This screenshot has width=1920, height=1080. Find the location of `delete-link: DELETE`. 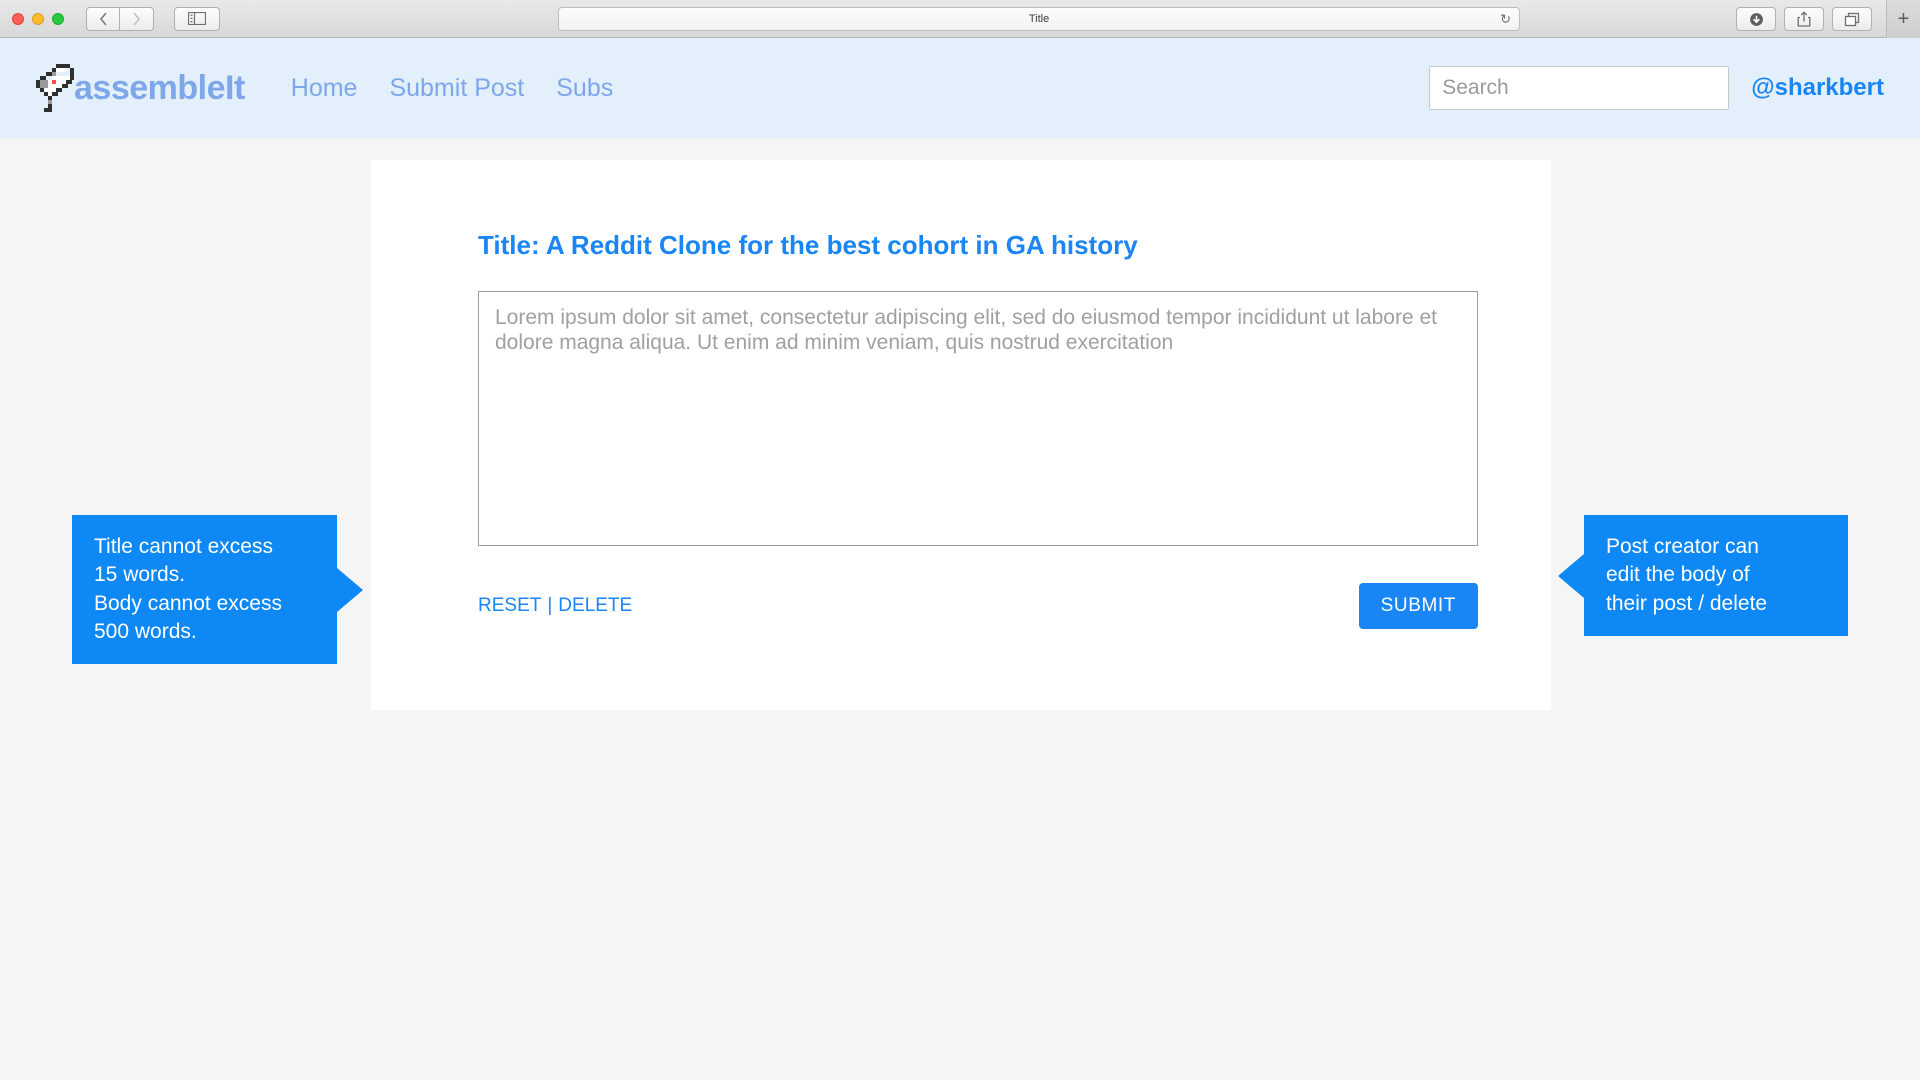

delete-link: DELETE is located at coordinates (595, 606).